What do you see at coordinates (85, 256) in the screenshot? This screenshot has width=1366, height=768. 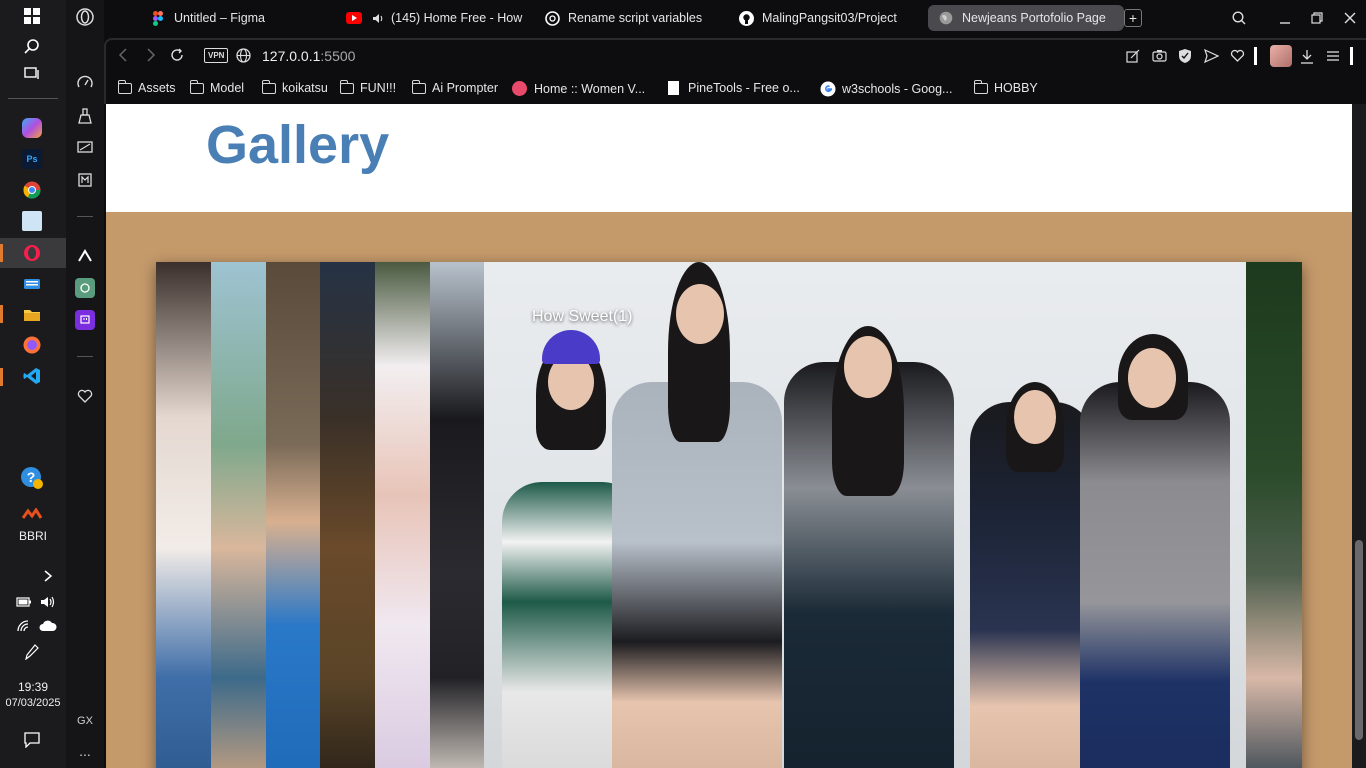 I see `aria-ai-icon` at bounding box center [85, 256].